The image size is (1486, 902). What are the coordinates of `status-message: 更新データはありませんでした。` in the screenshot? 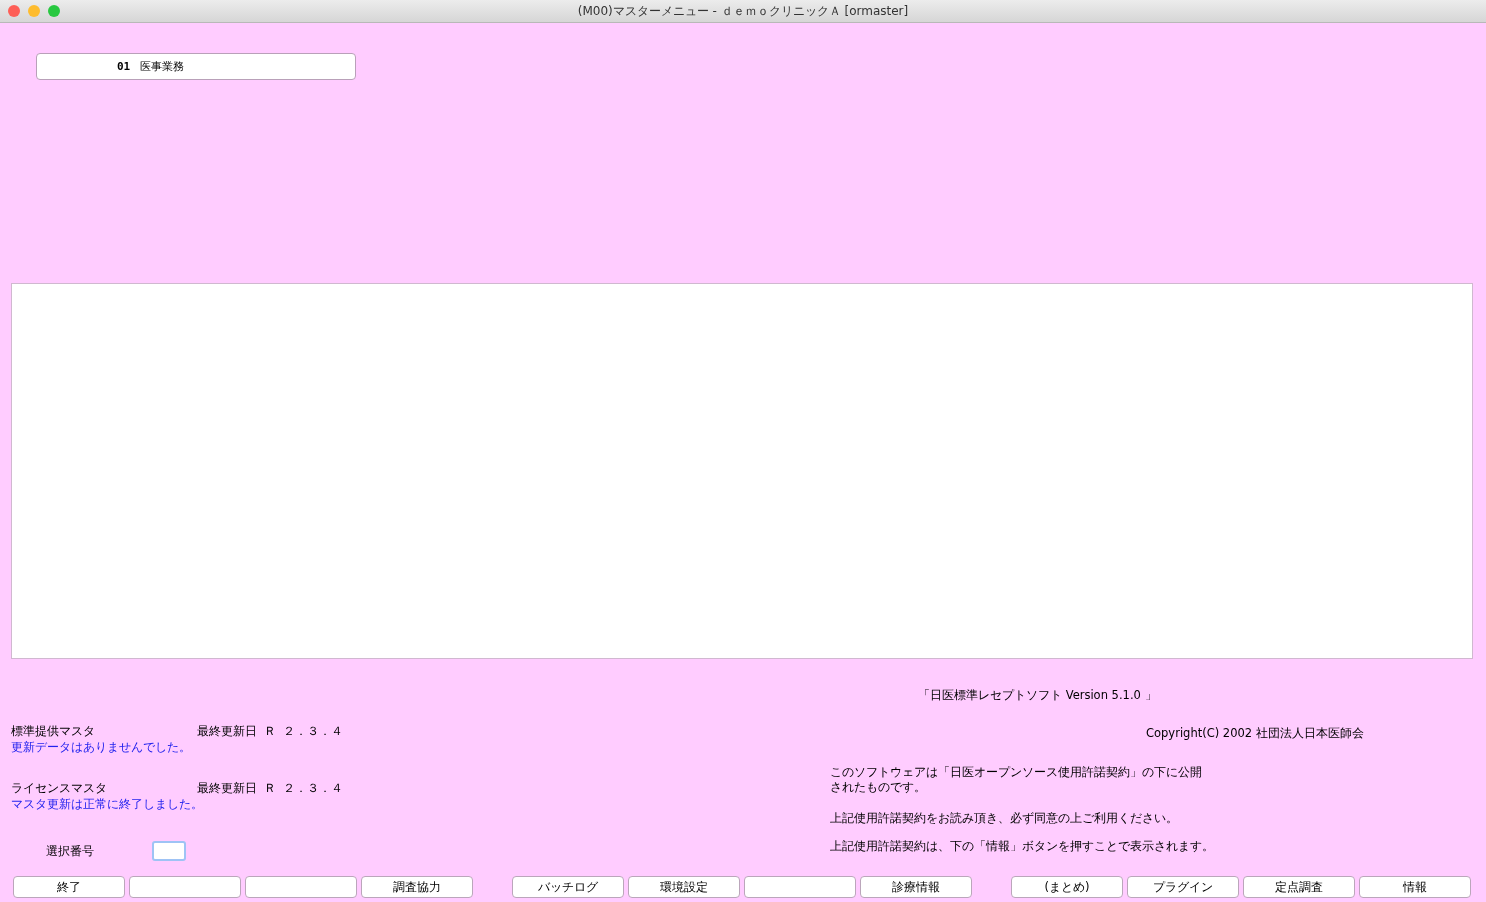 It's located at (101, 748).